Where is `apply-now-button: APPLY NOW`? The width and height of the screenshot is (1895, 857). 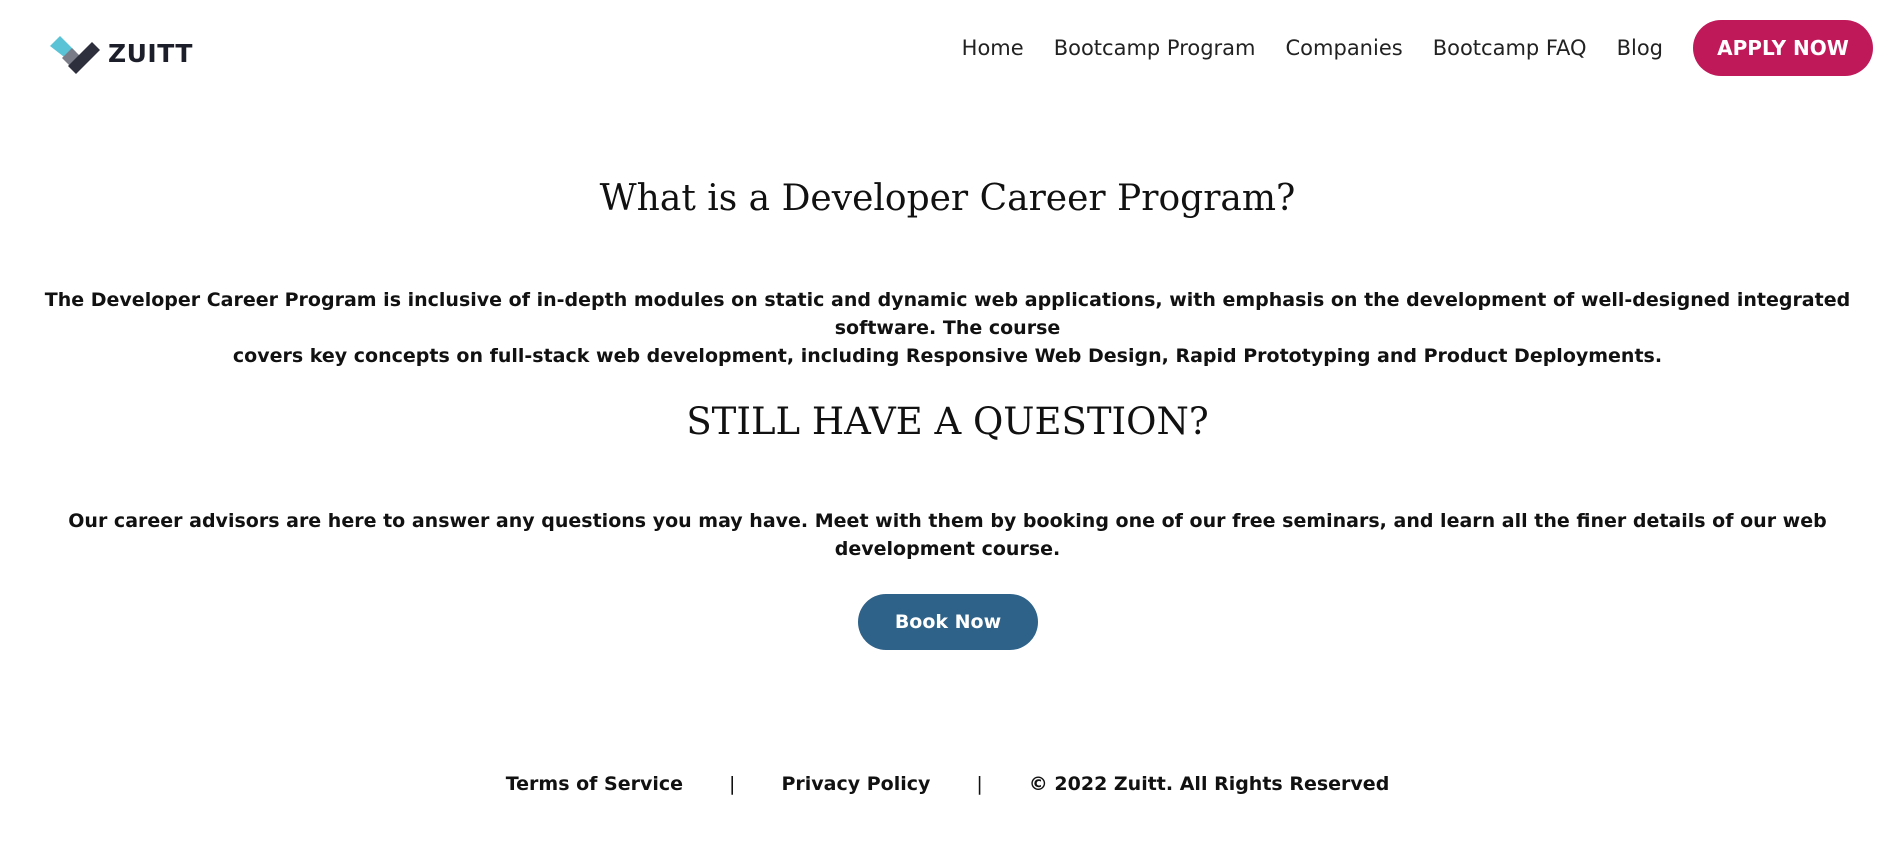
apply-now-button: APPLY NOW is located at coordinates (1783, 47).